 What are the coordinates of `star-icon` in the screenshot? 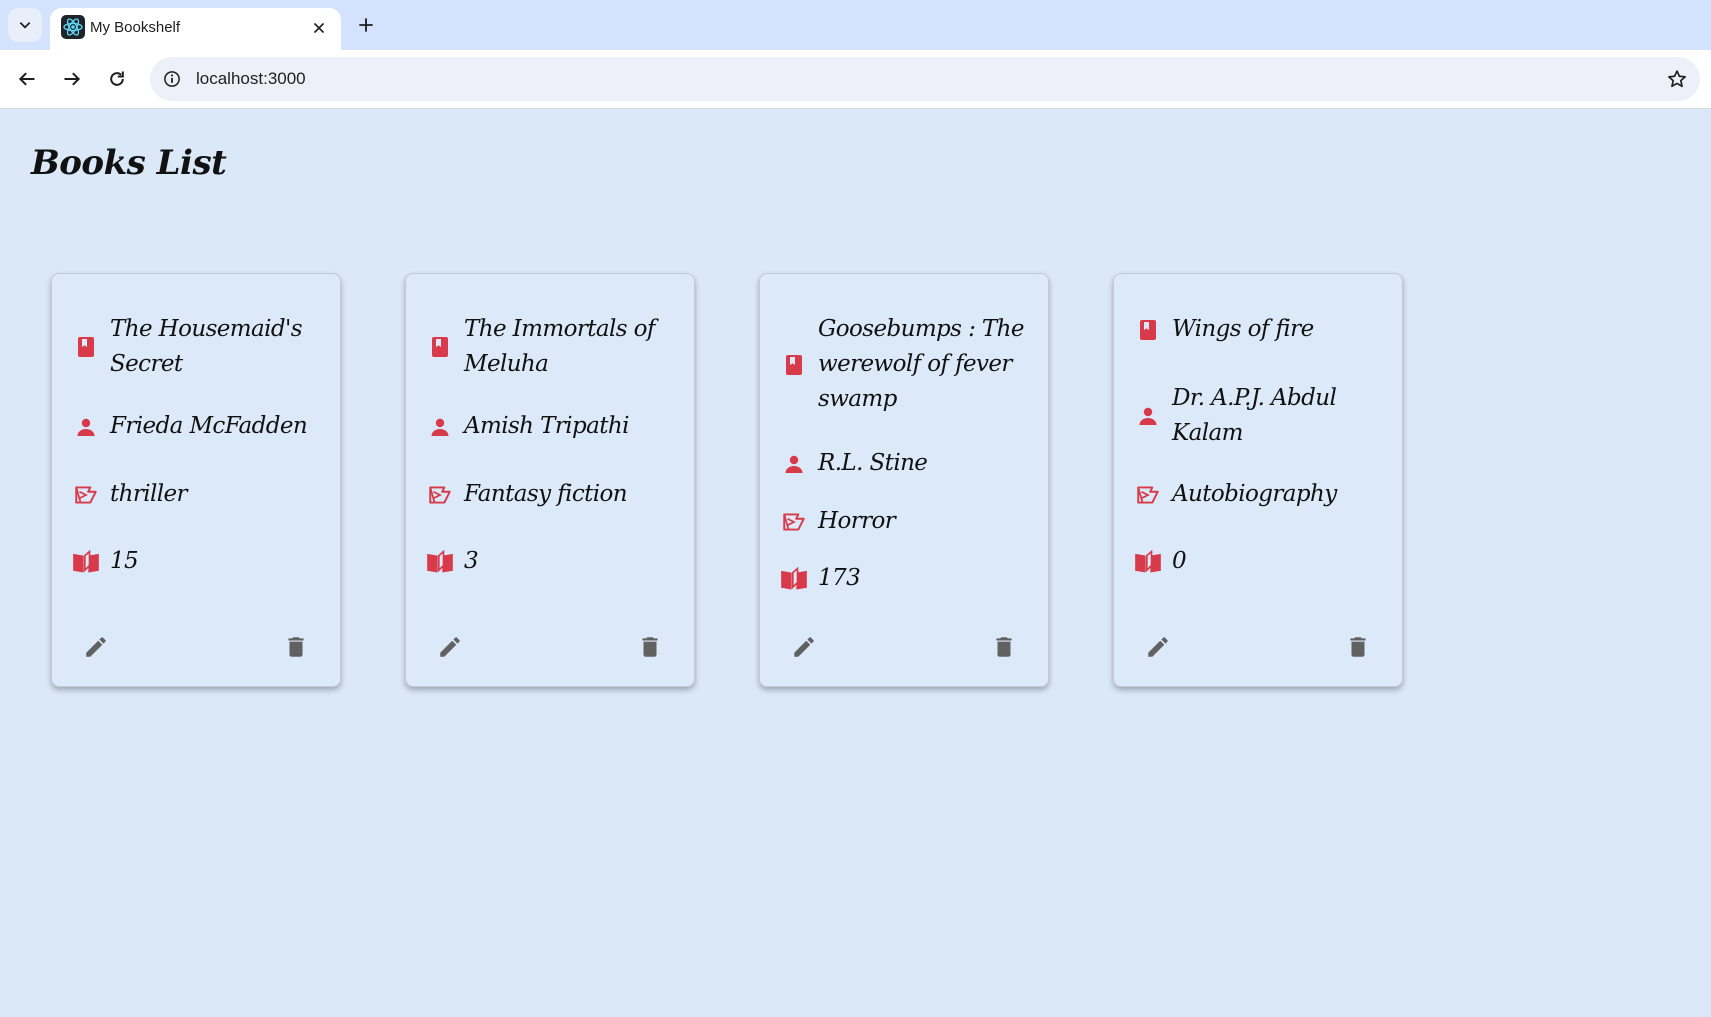 It's located at (1677, 79).